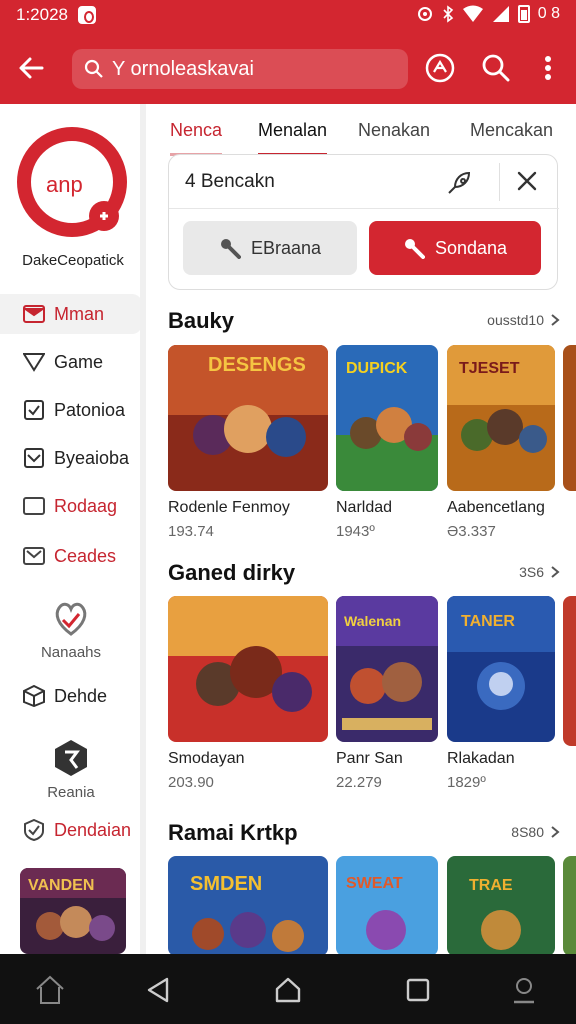  I want to click on sidebar-item-label: Dehde, so click(81, 695).